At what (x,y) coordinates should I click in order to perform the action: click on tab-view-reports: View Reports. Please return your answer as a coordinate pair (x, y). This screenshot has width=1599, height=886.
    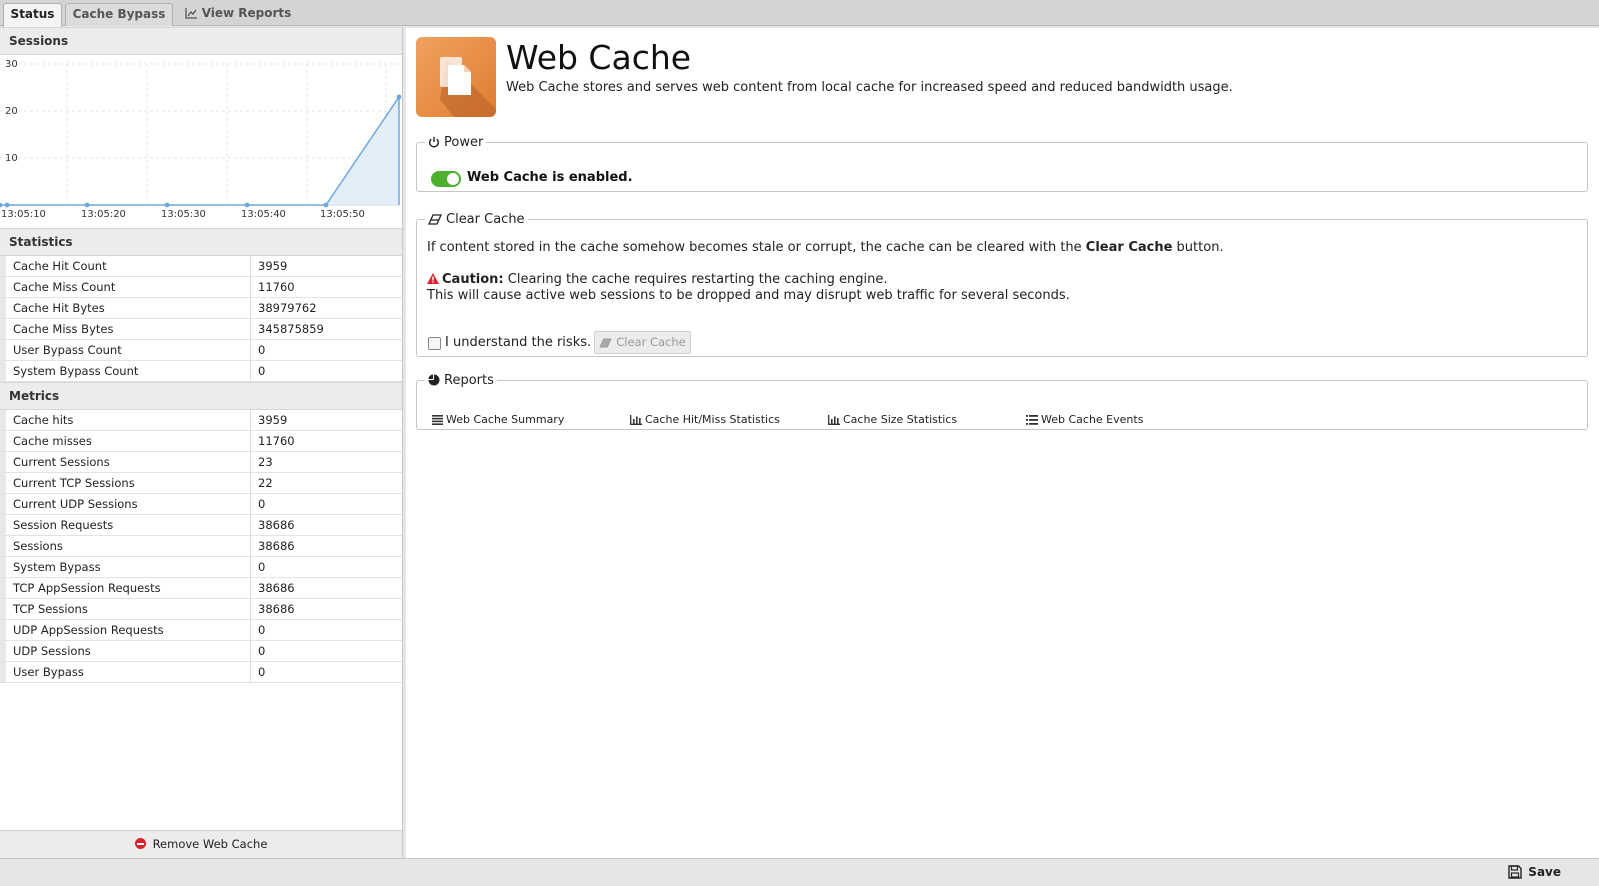
    Looking at the image, I should click on (238, 14).